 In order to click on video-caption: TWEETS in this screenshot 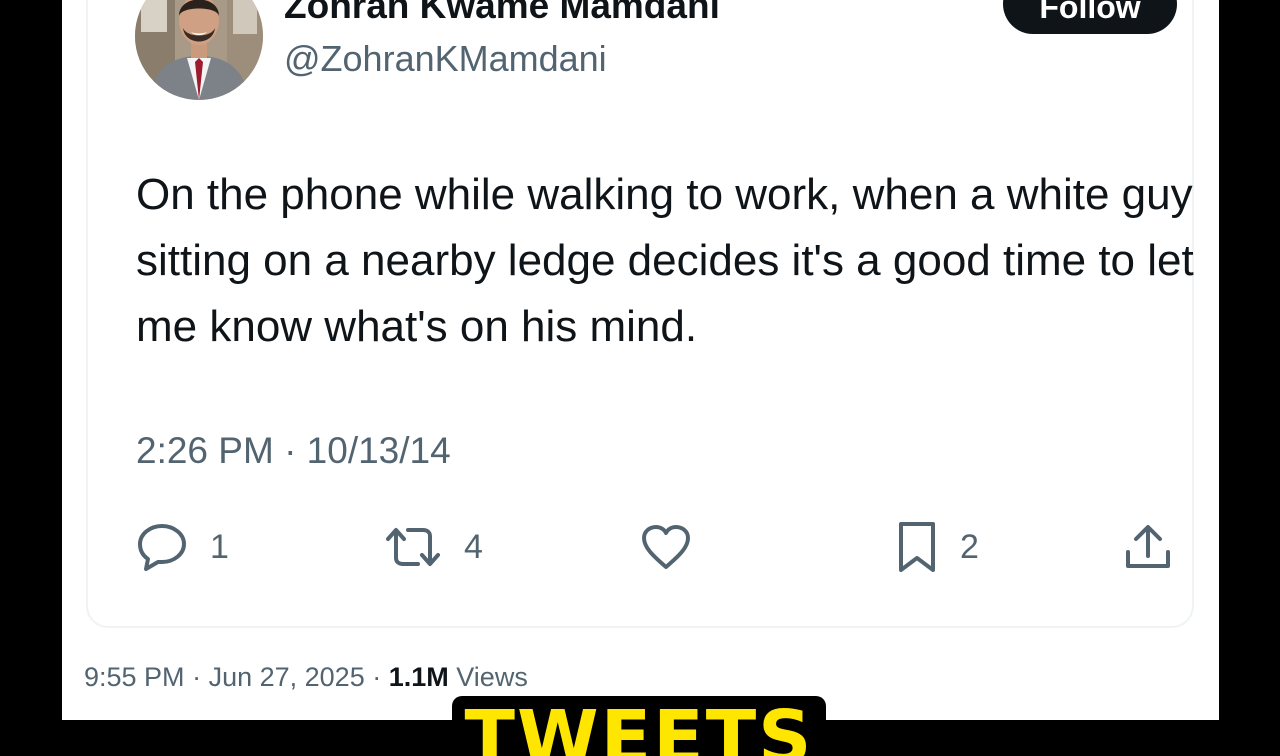, I will do `click(639, 726)`.